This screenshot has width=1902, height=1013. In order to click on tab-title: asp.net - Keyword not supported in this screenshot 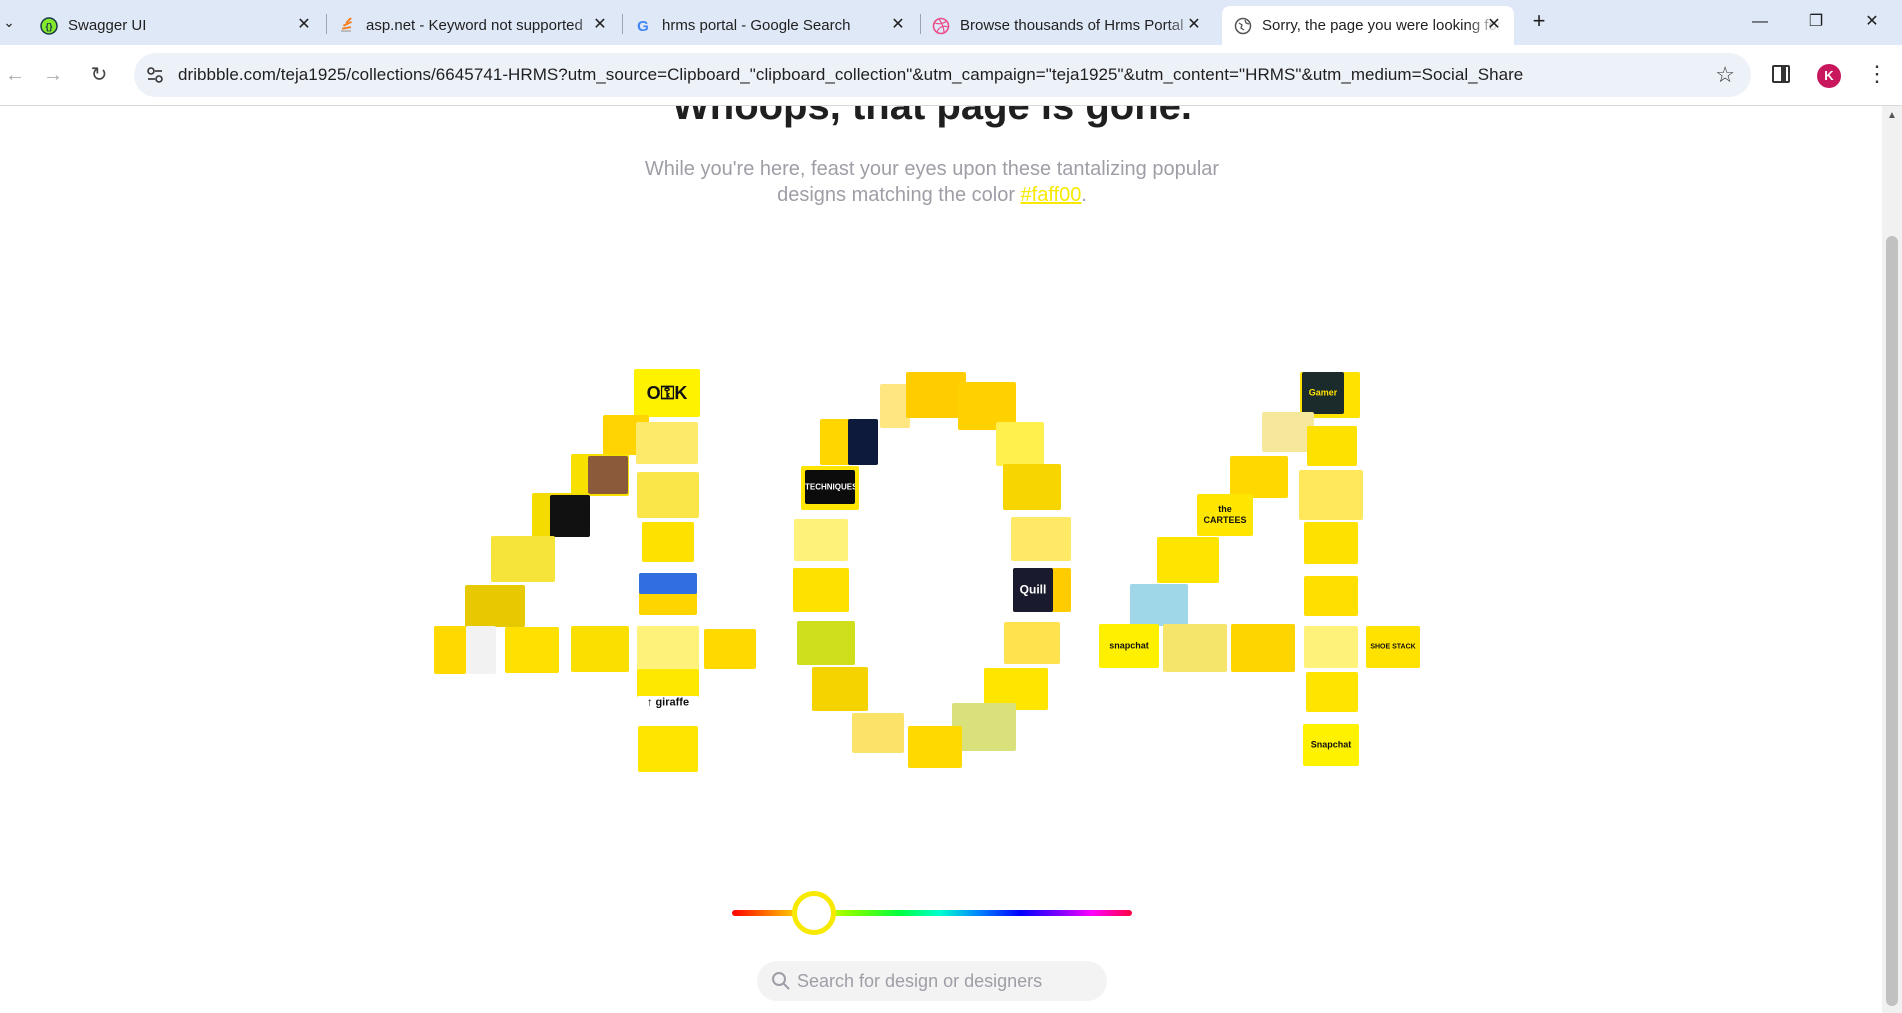, I will do `click(474, 25)`.